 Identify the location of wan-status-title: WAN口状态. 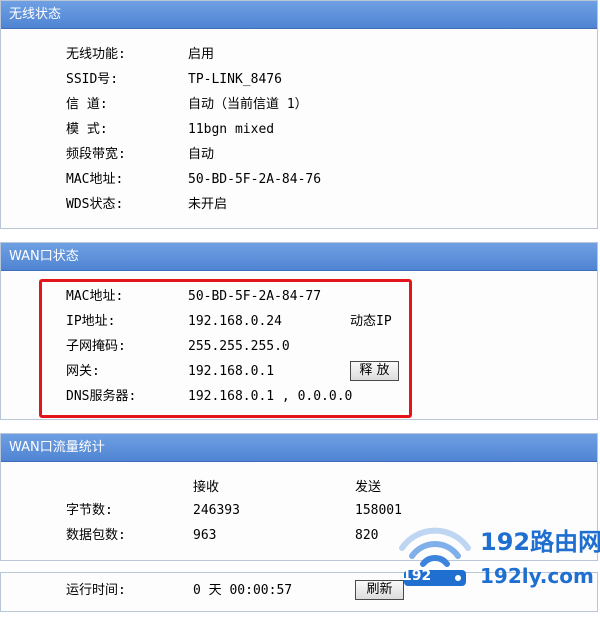
(299, 257).